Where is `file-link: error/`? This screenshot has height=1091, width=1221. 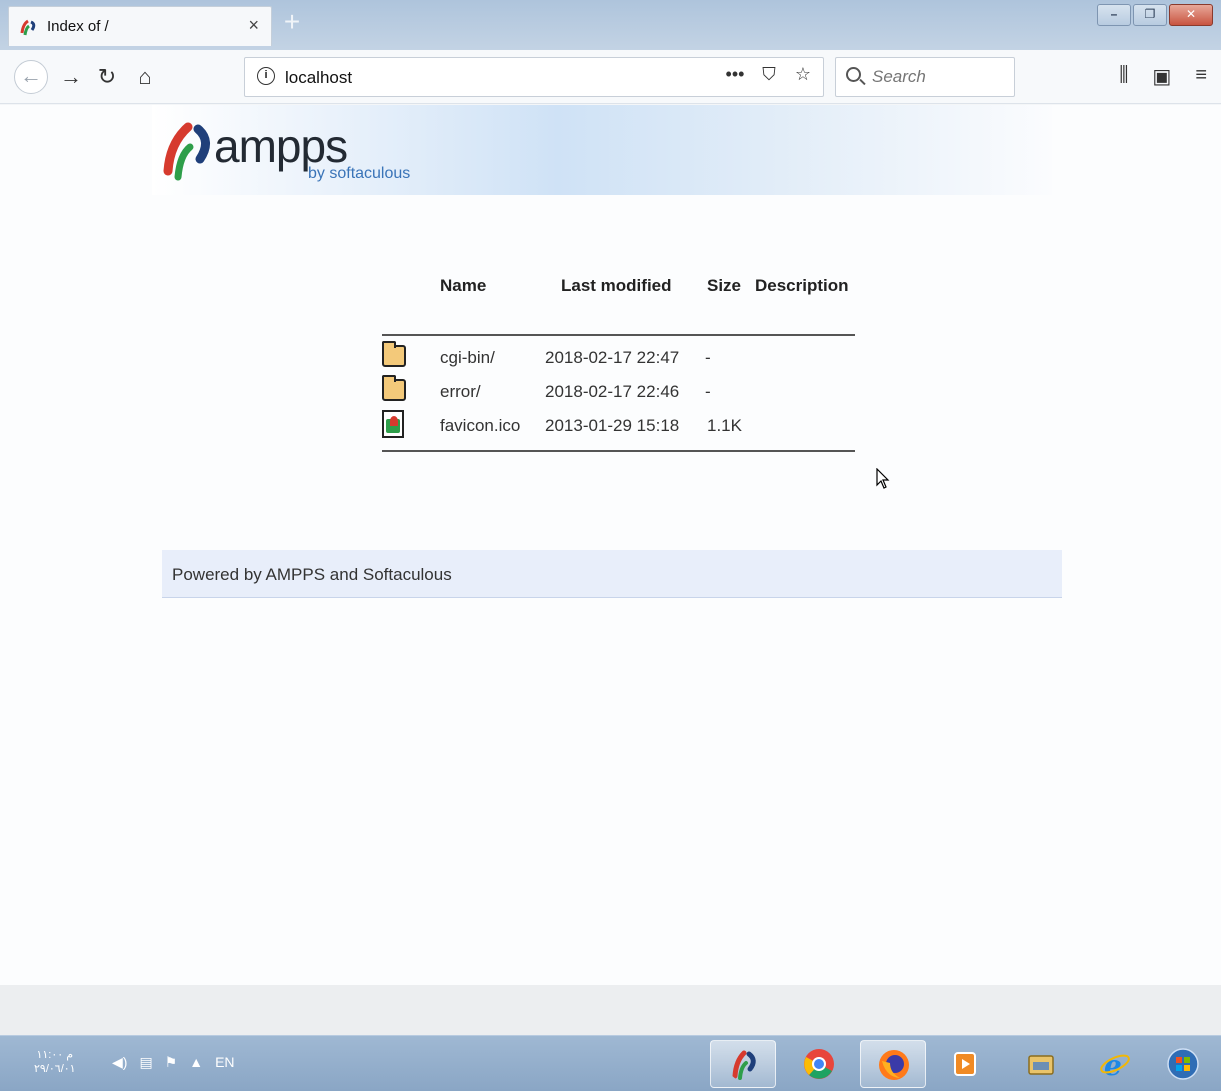
file-link: error/ is located at coordinates (460, 391).